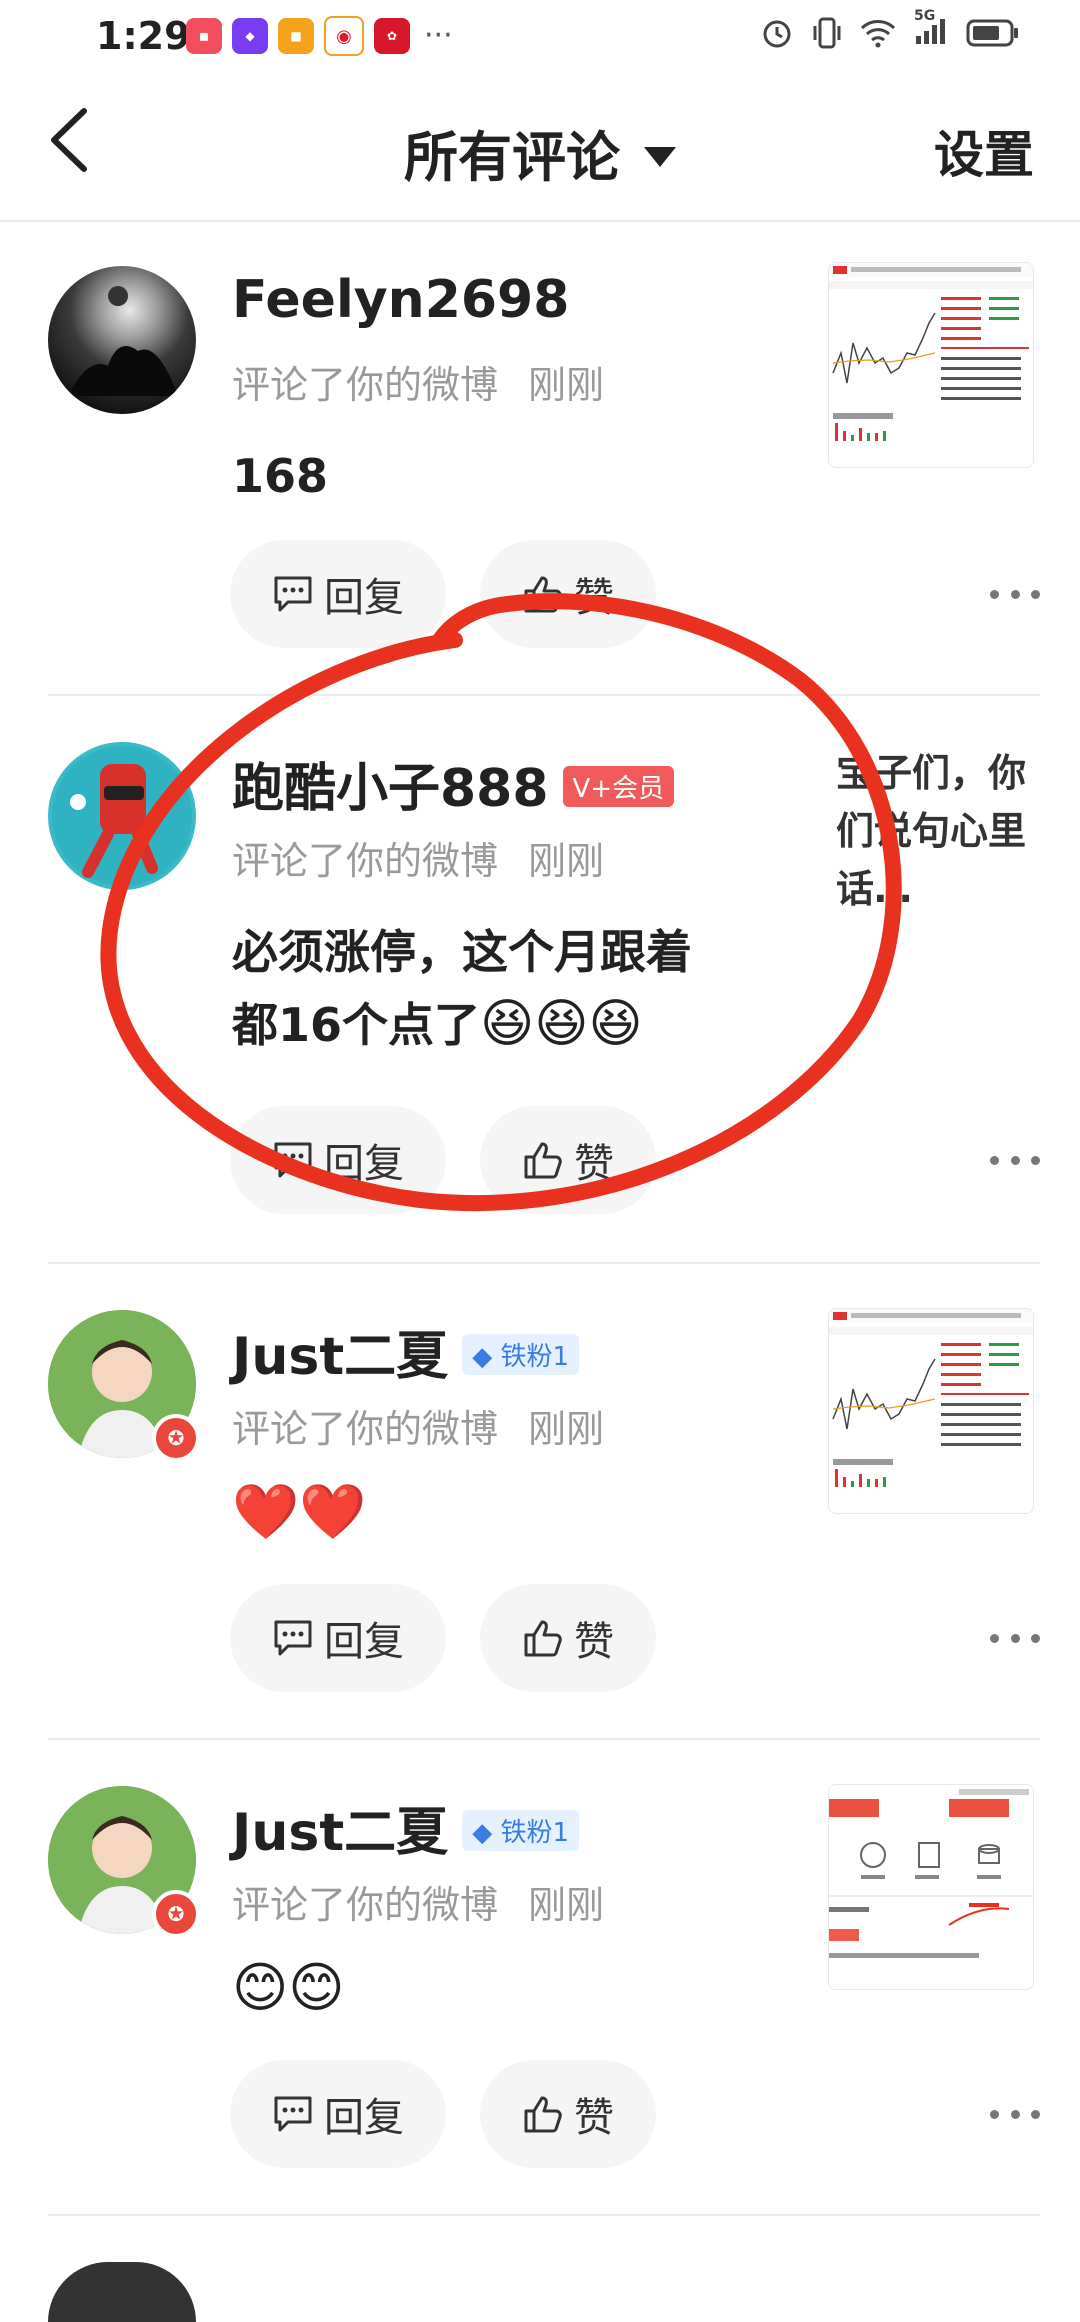  Describe the element at coordinates (400, 300) in the screenshot. I see `username: Feelyn2698` at that location.